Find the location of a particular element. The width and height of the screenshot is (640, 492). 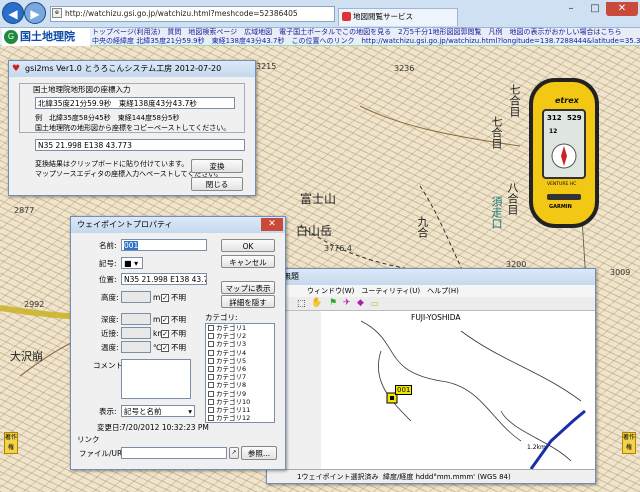

display-value: 記号と名前 is located at coordinates (143, 411).